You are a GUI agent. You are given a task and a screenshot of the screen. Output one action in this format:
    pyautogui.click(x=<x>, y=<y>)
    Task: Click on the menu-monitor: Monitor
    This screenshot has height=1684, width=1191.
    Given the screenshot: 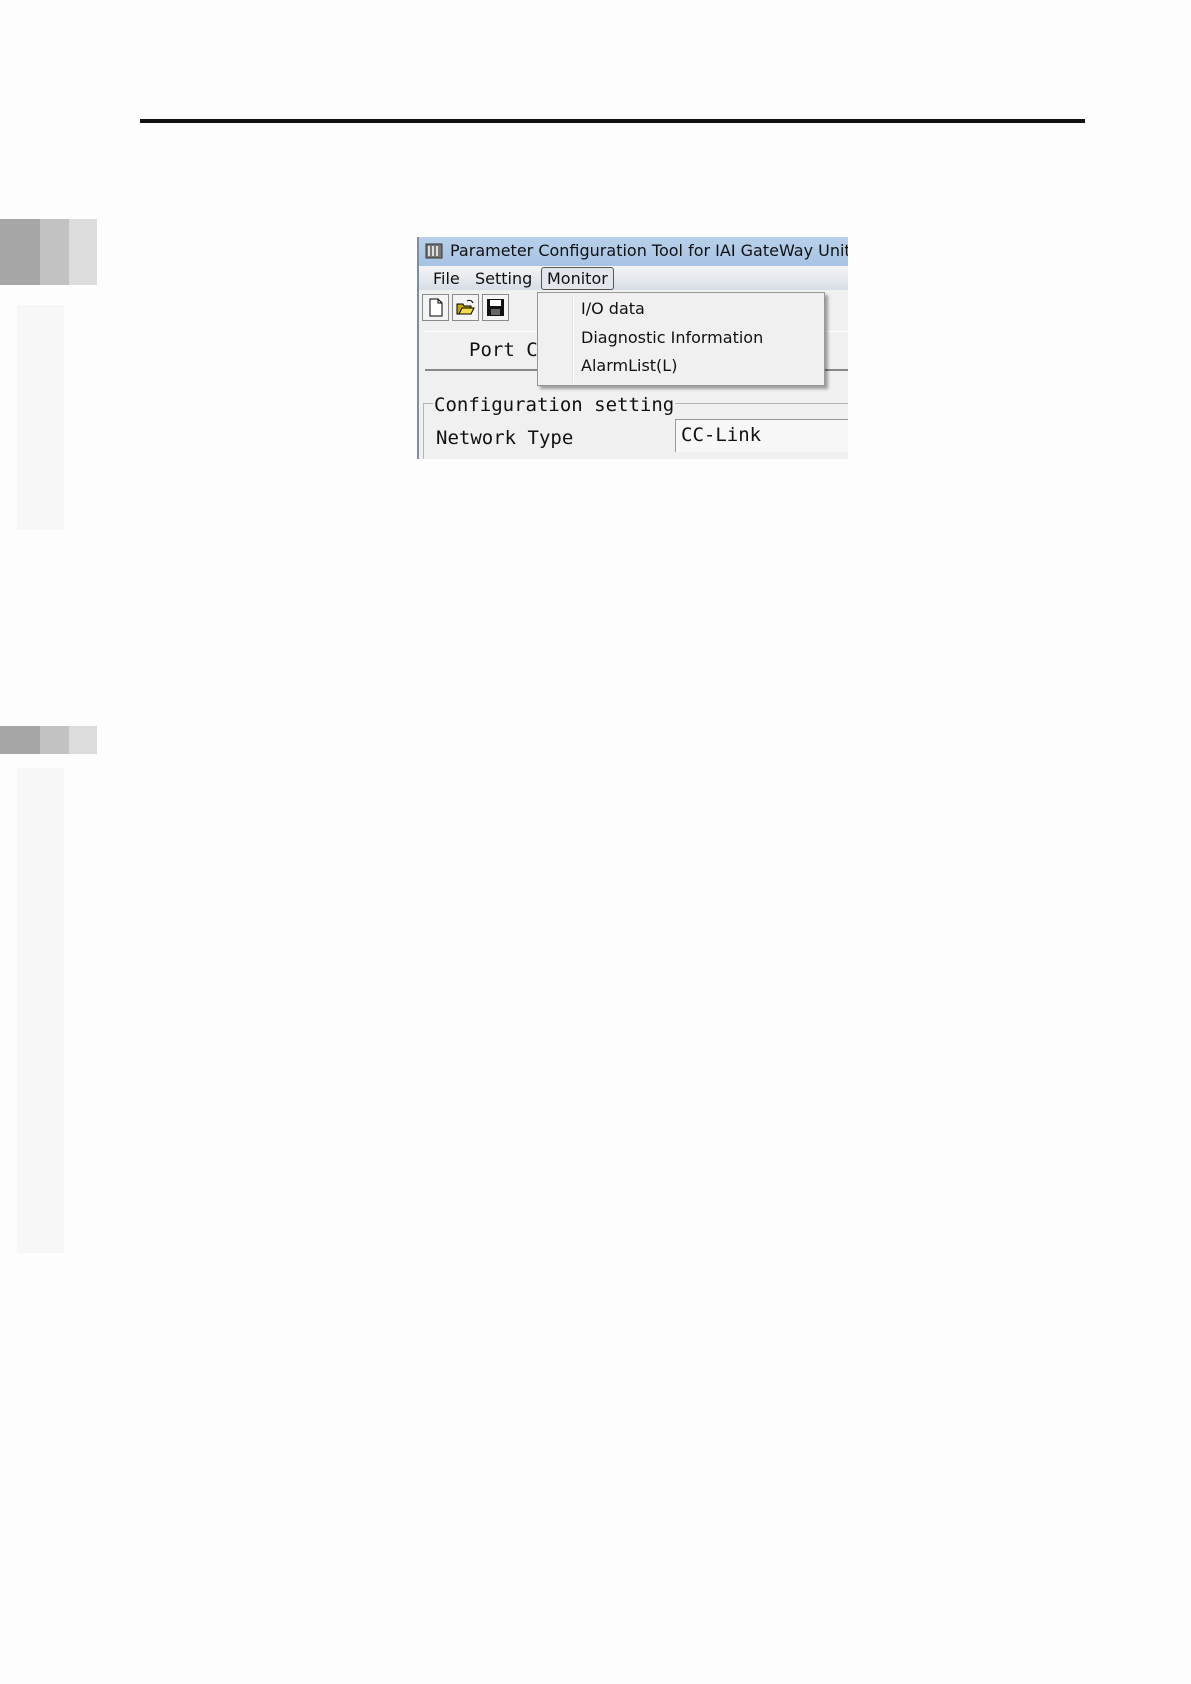 What is the action you would take?
    pyautogui.click(x=577, y=278)
    